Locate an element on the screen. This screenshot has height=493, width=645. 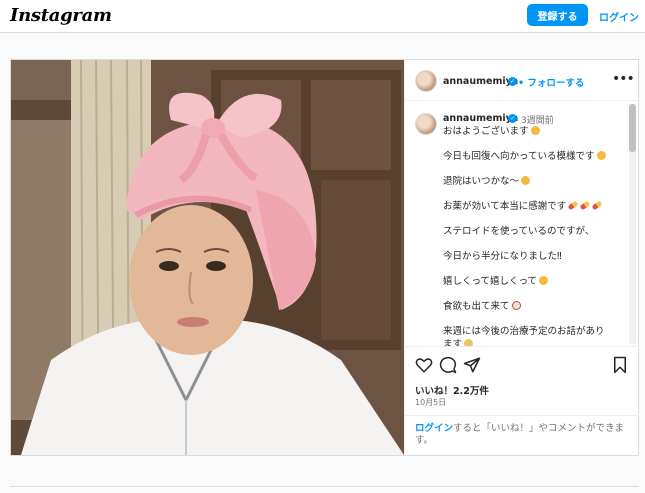
caption-line: 食欲も出て来て is located at coordinates (533, 307).